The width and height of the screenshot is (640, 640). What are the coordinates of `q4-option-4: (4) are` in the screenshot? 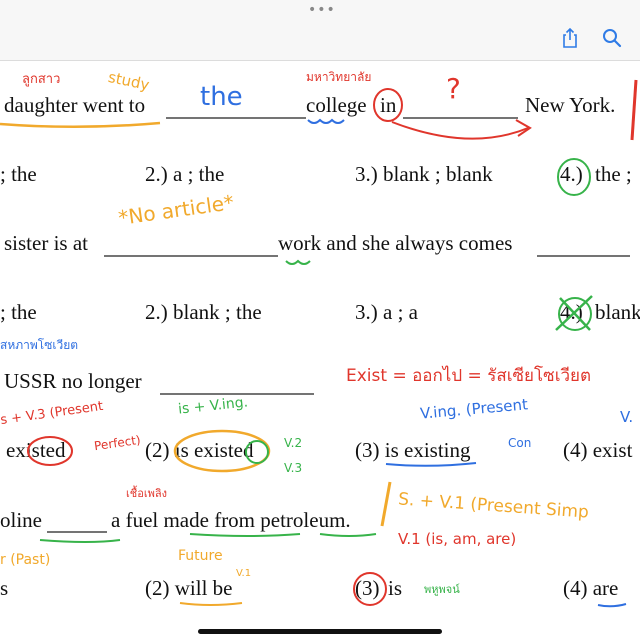 It's located at (591, 588).